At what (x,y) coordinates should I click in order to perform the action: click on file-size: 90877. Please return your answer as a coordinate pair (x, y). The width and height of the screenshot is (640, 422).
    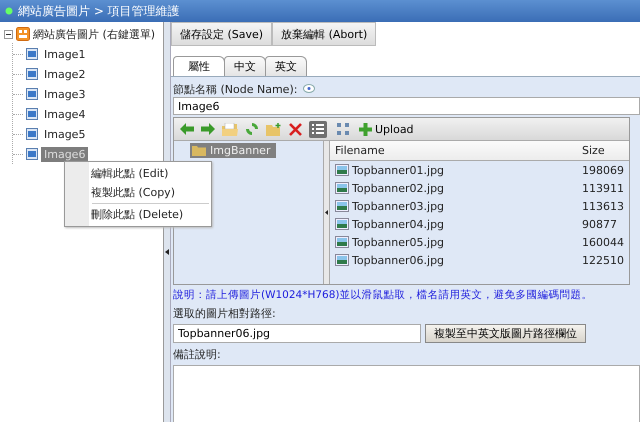
    Looking at the image, I should click on (599, 224).